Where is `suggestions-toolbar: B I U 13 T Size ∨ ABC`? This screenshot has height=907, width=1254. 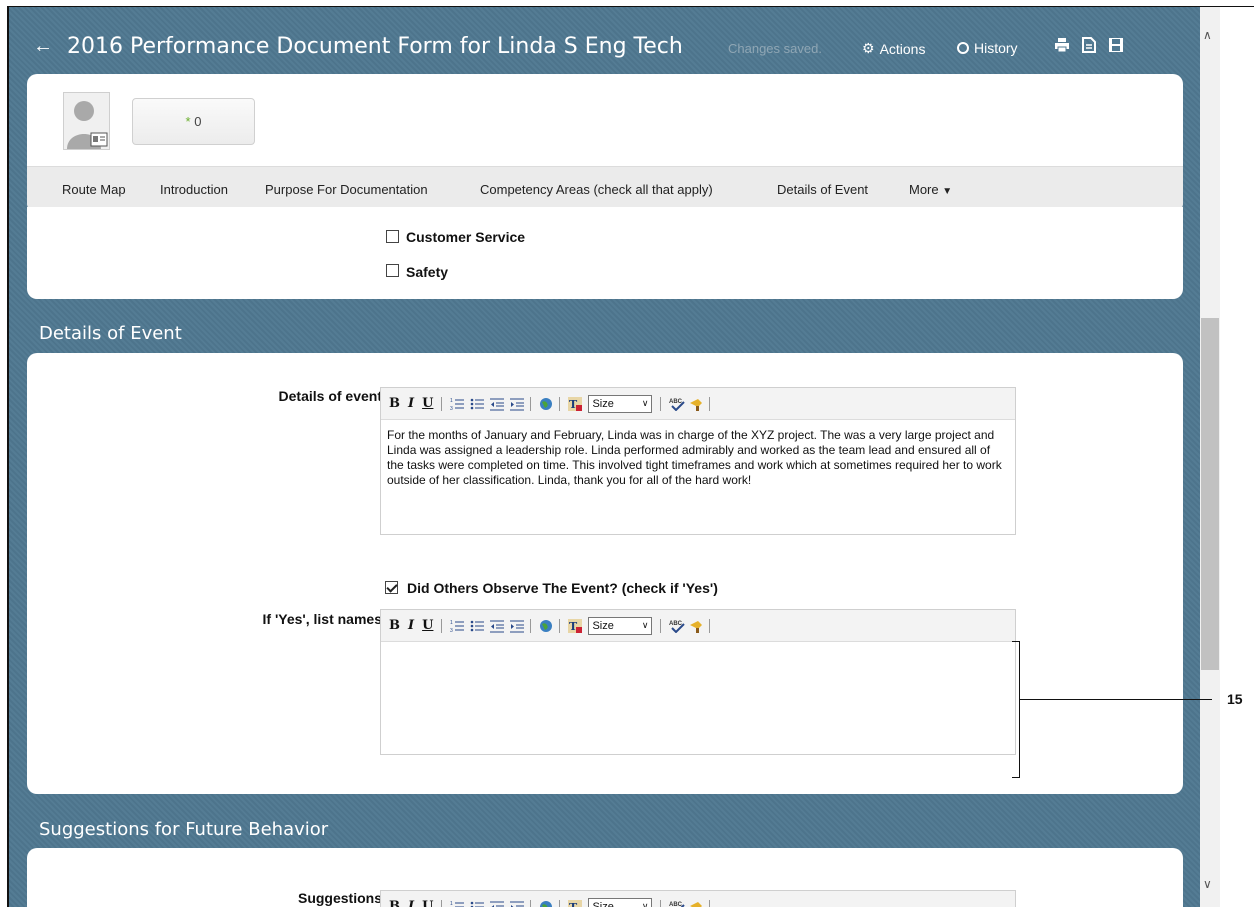
suggestions-toolbar: B I U 13 T Size ∨ ABC is located at coordinates (698, 899).